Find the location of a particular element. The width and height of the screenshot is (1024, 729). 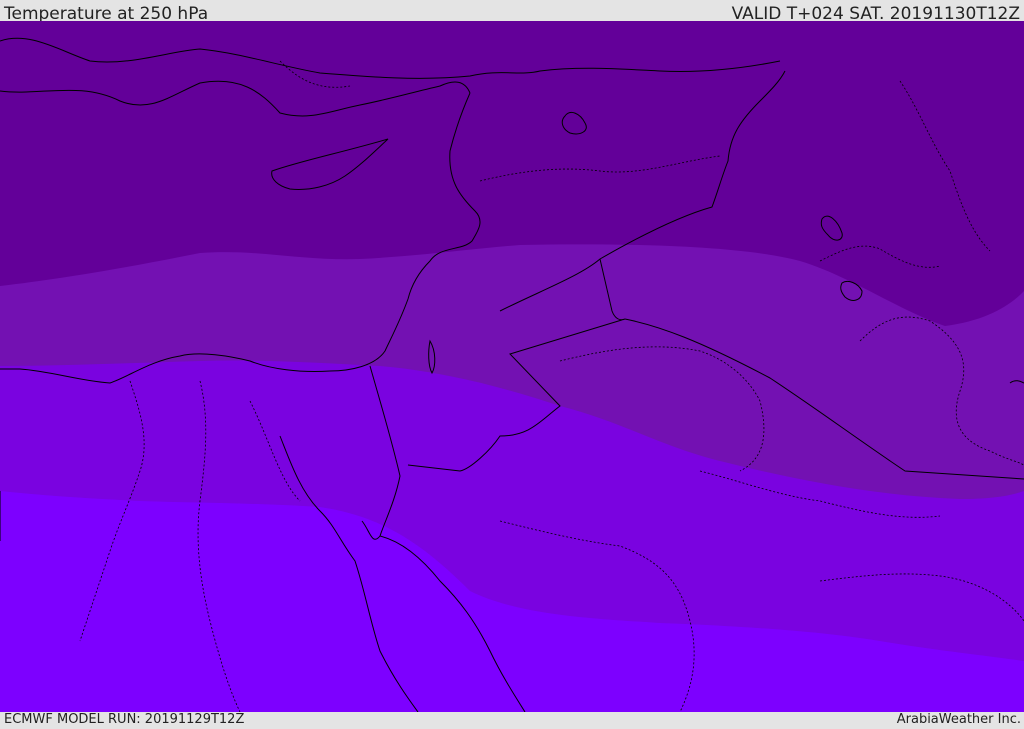

model-run-label: ECMWF MODEL RUN: 20191129T12Z is located at coordinates (124, 719).